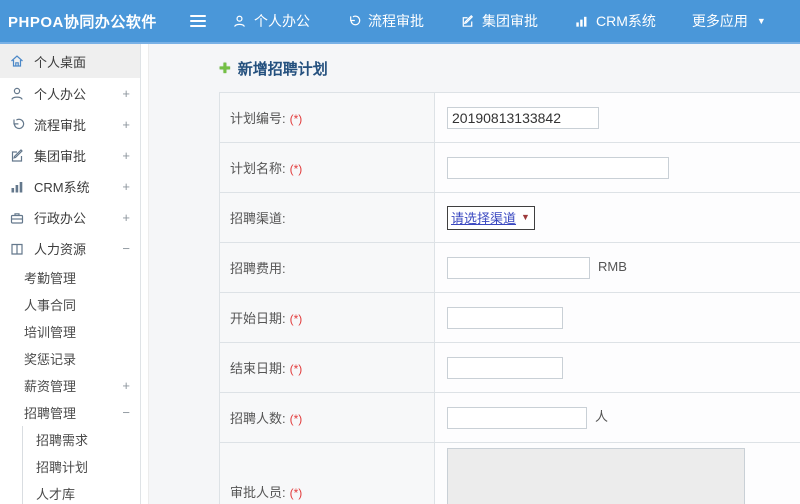  What do you see at coordinates (70, 358) in the screenshot?
I see `sidebar-item-rewards: 奖惩记录` at bounding box center [70, 358].